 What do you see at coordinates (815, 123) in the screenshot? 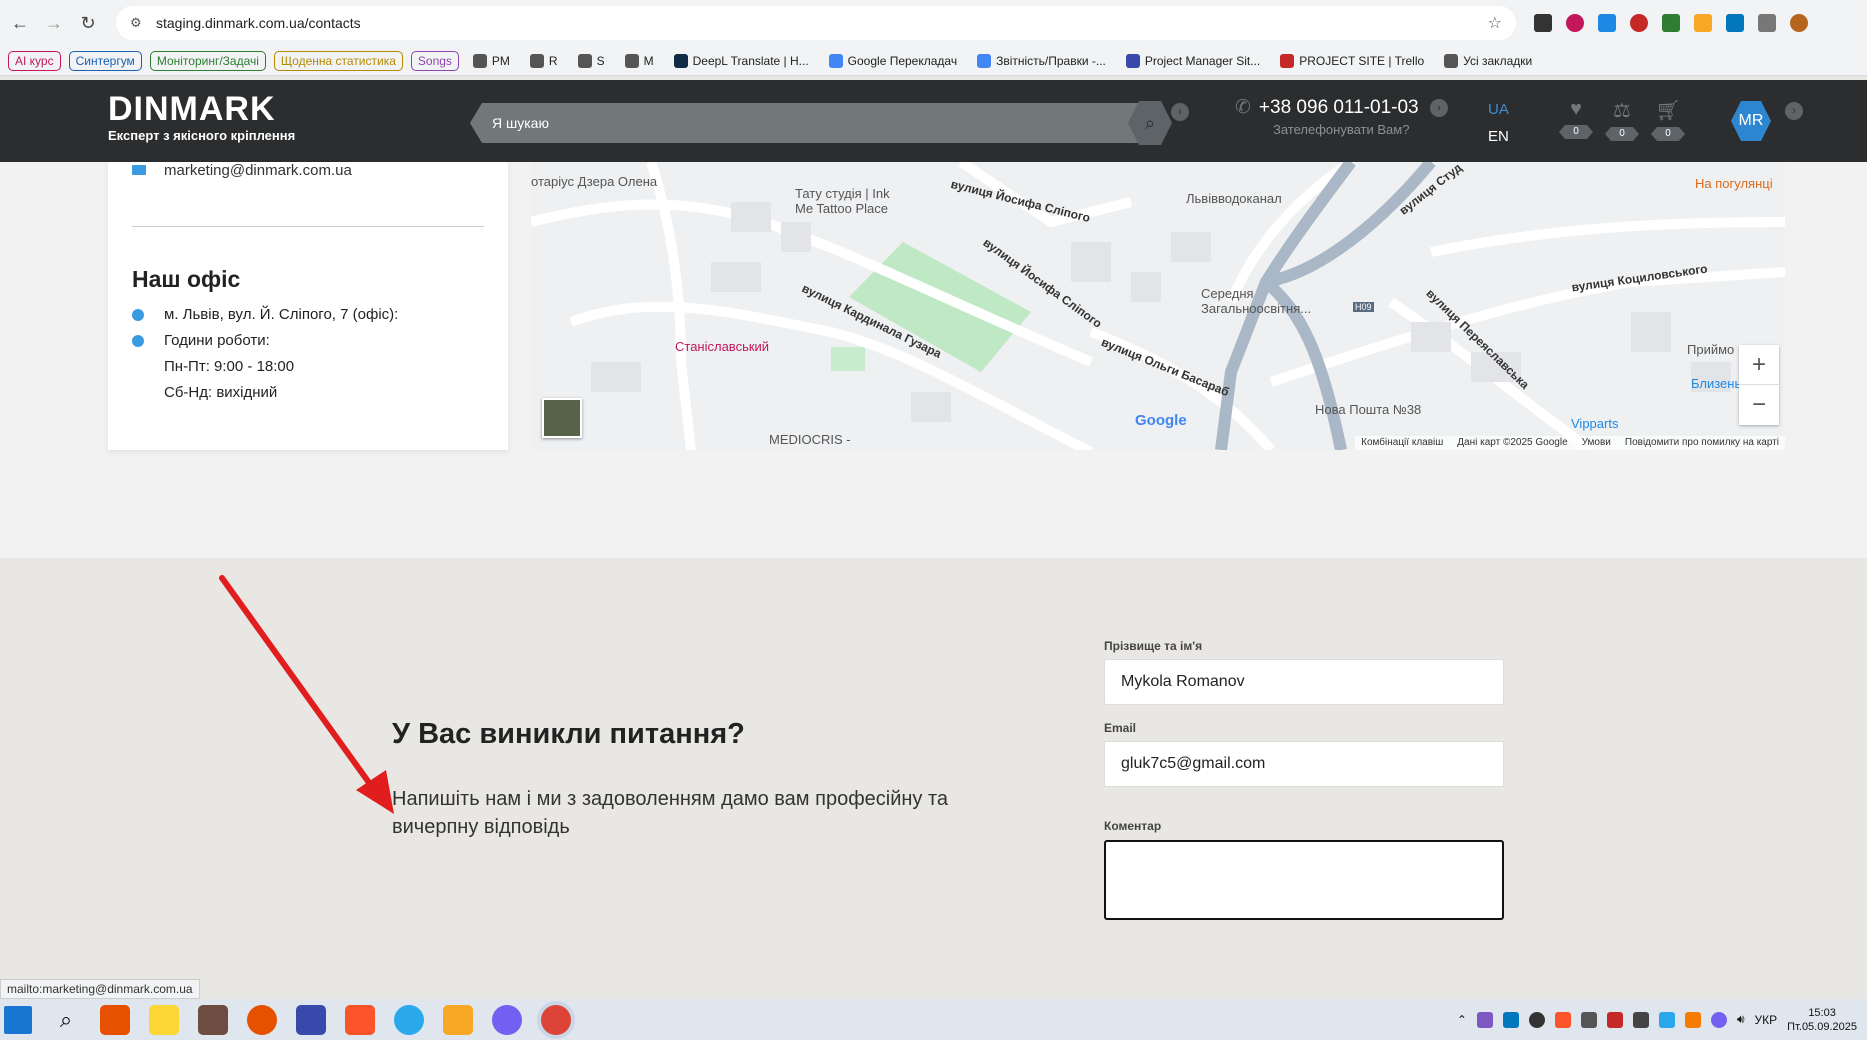
I see `search-input: Я шукаю` at bounding box center [815, 123].